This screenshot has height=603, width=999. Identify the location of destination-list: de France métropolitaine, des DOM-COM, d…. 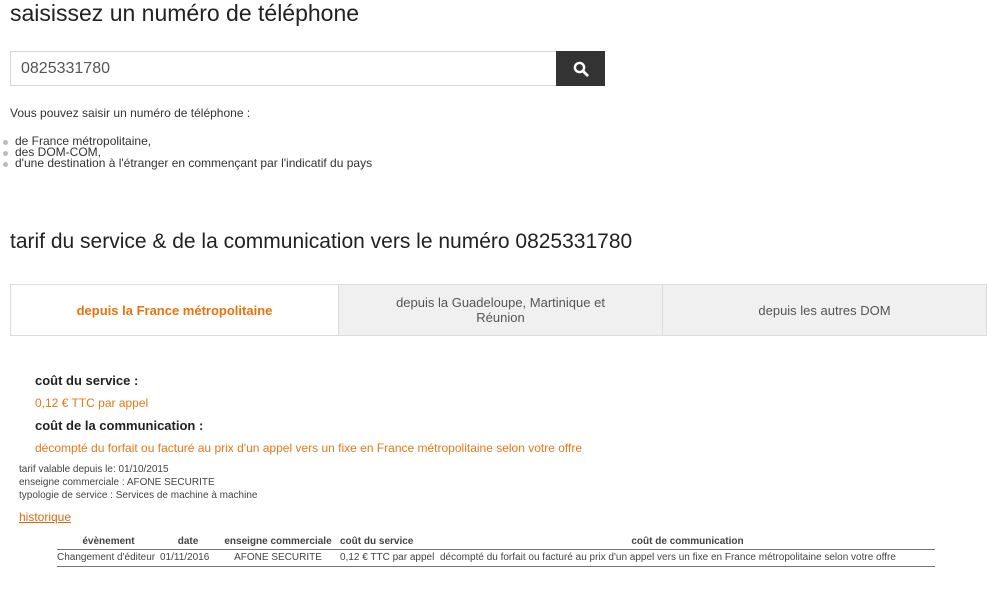
(187, 152).